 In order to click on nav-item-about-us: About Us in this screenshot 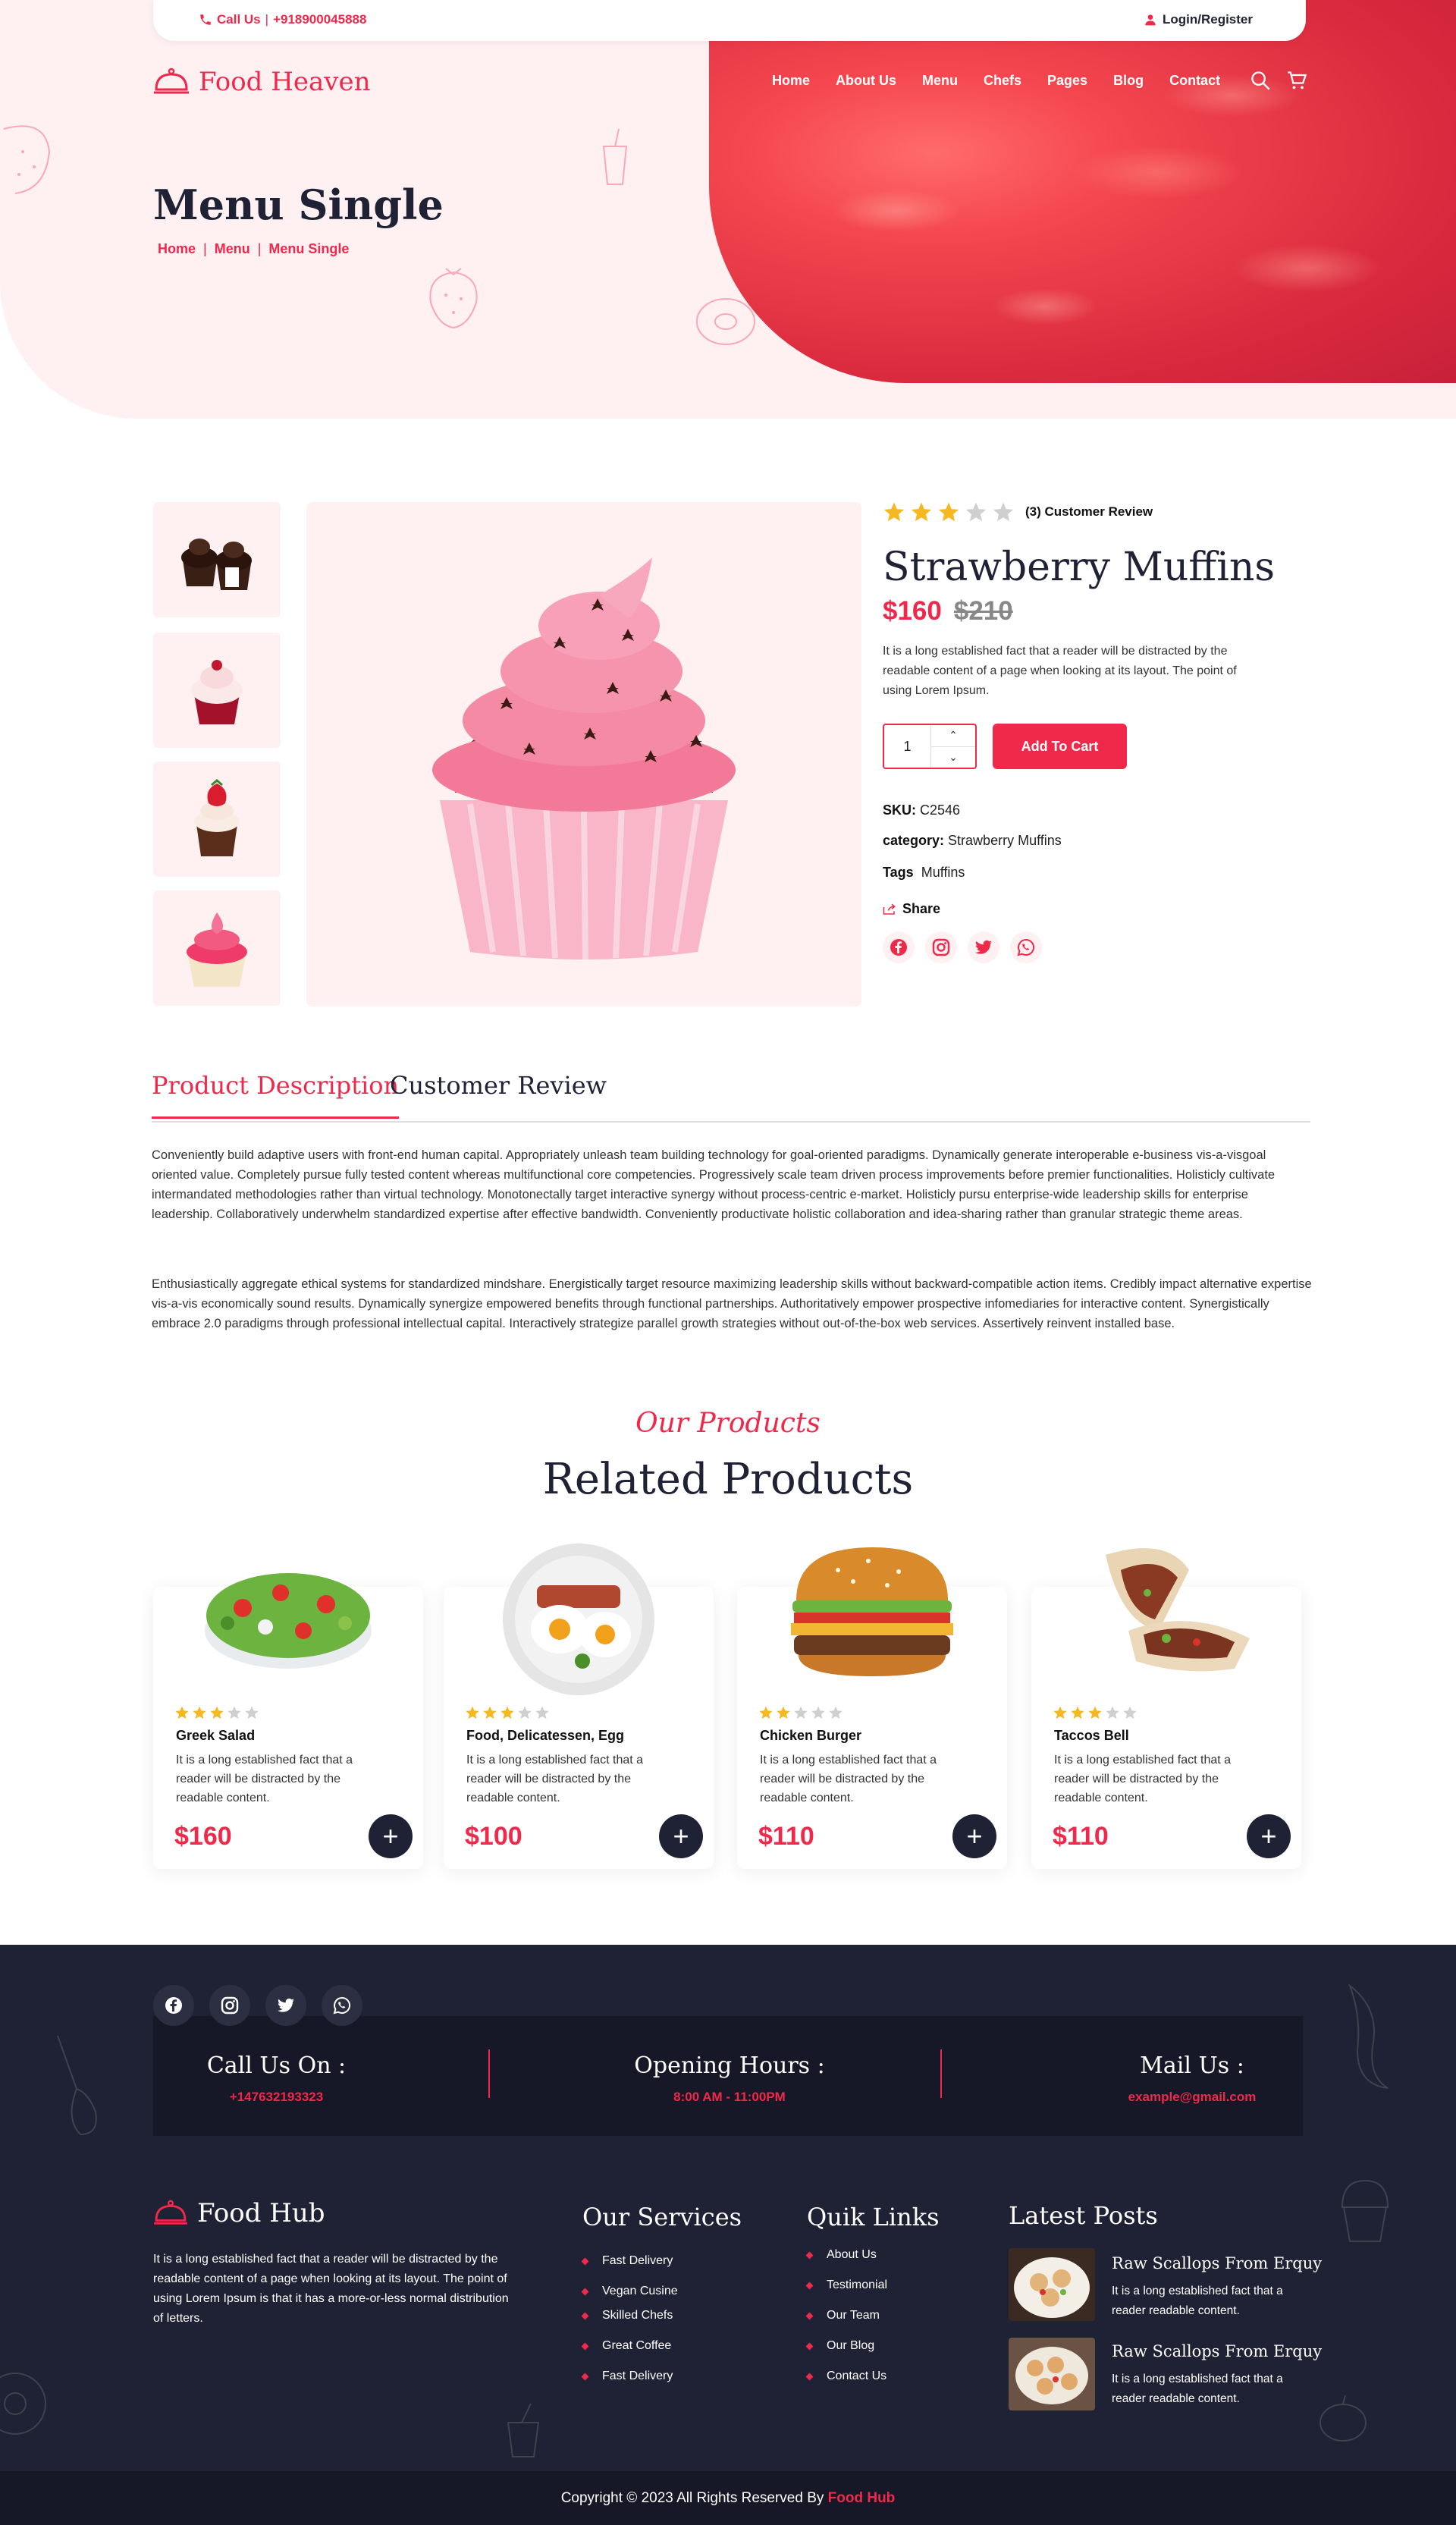, I will do `click(866, 81)`.